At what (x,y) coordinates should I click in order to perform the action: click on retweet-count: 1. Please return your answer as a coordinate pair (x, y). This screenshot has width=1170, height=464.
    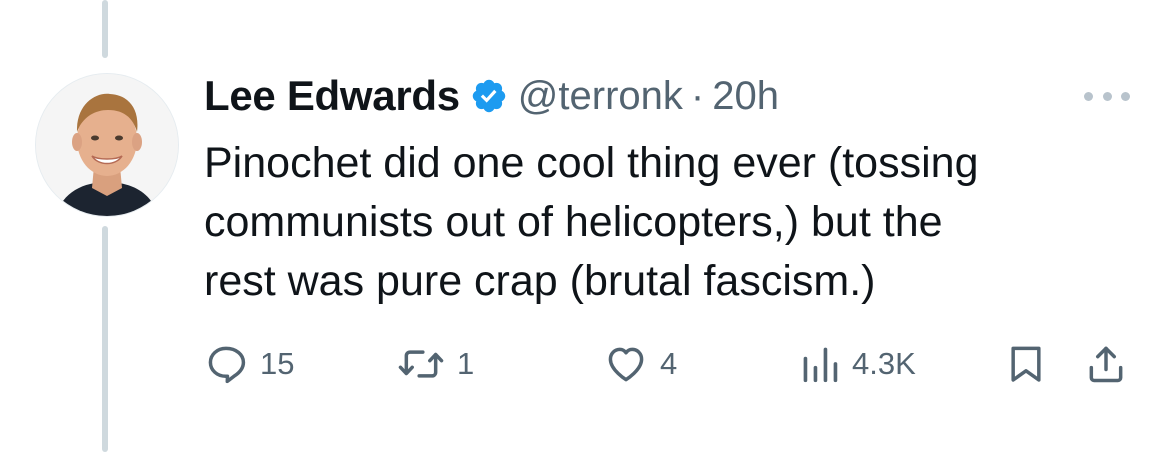
    Looking at the image, I should click on (466, 363).